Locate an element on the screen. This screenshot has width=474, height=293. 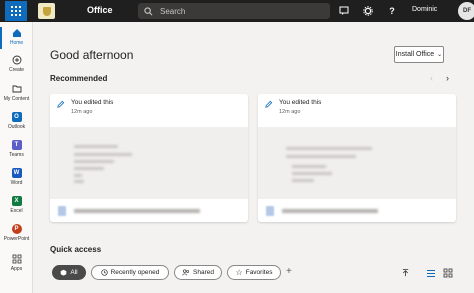
rail-label: Home is located at coordinates (16, 43).